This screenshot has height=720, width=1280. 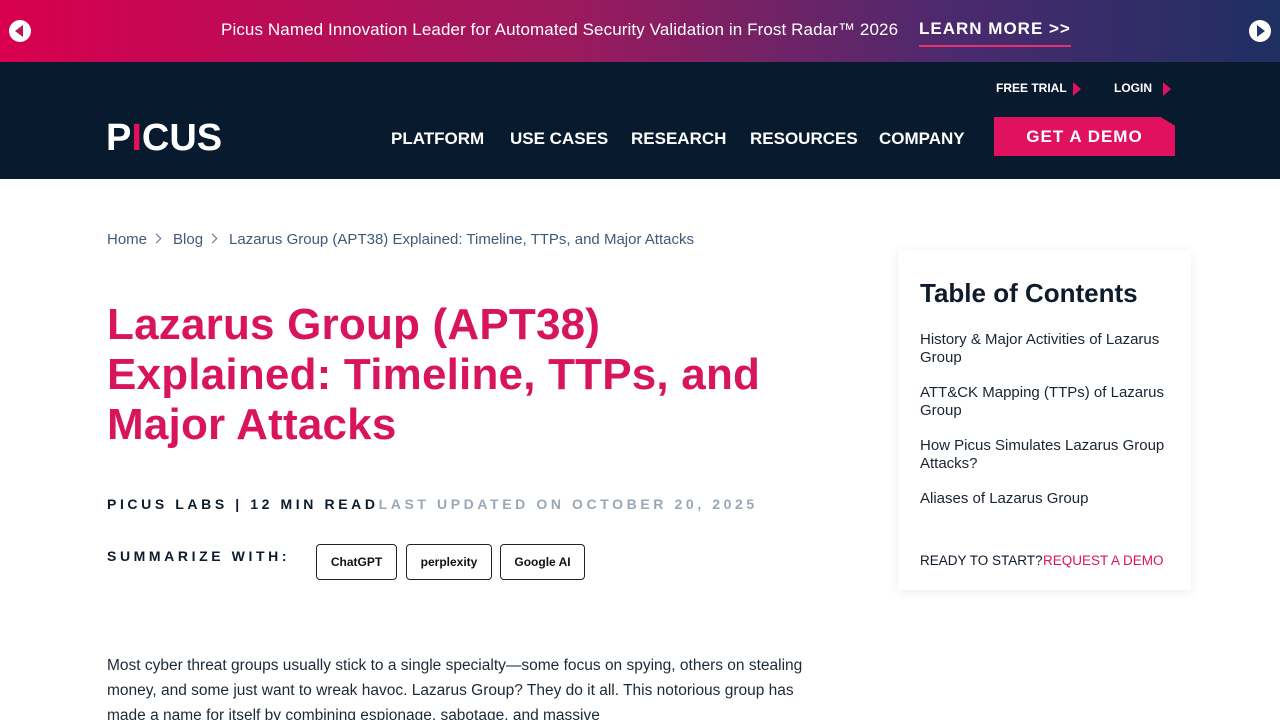 What do you see at coordinates (1133, 88) in the screenshot?
I see `login-link: LOGIN` at bounding box center [1133, 88].